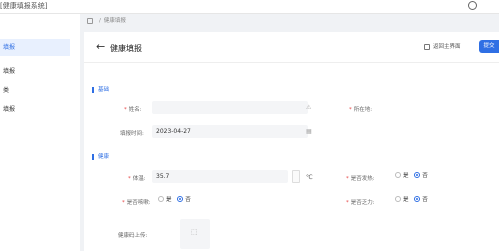  Describe the element at coordinates (472, 5) in the screenshot. I see `user-icon` at that location.